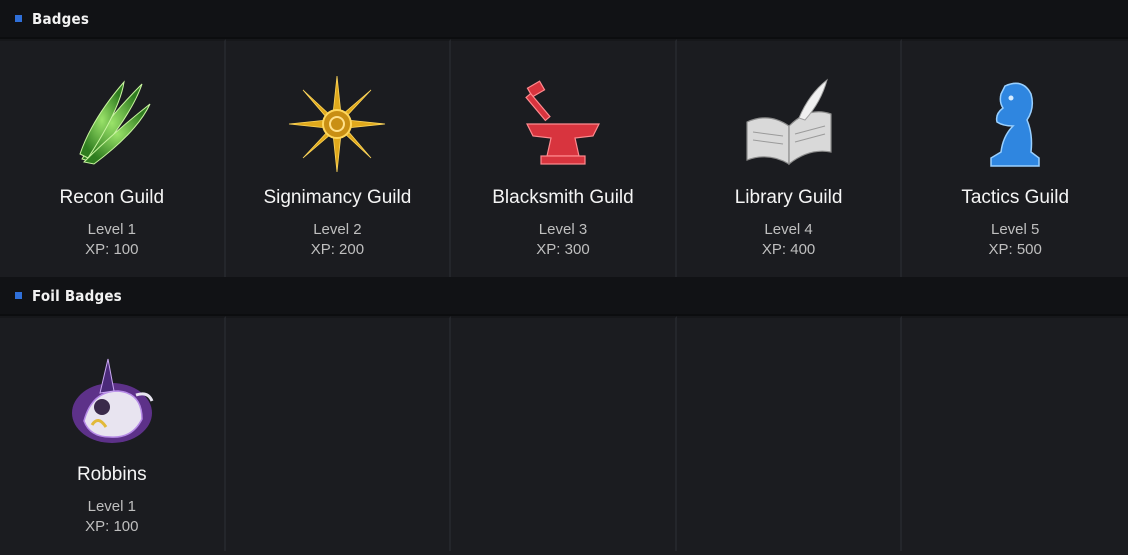  I want to click on red-anvil-icon, so click(563, 124).